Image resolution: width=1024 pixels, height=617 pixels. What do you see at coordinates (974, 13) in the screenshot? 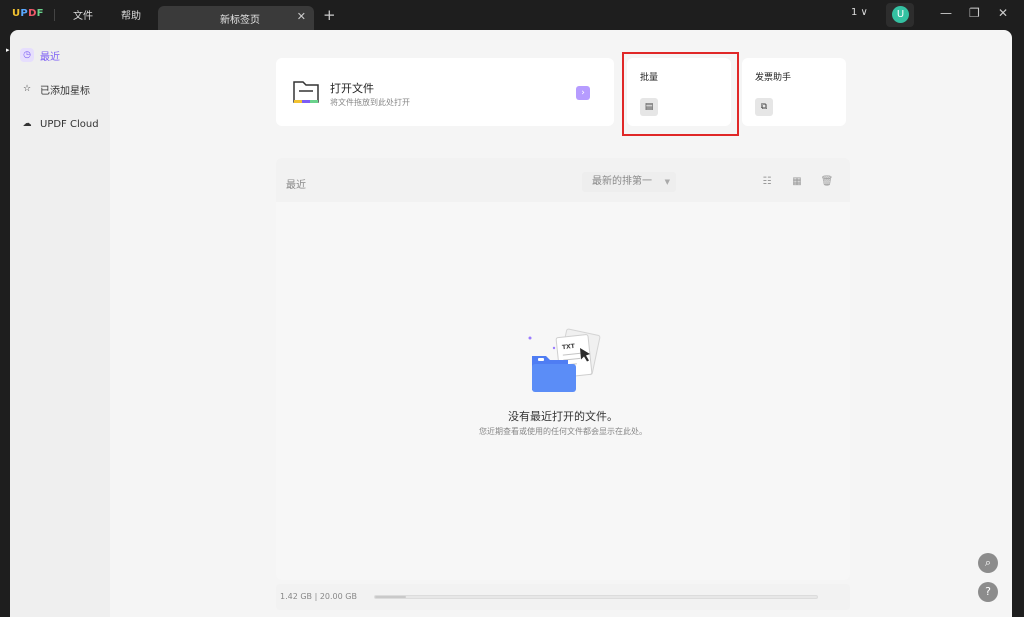
I see `restore-icon: ❐` at bounding box center [974, 13].